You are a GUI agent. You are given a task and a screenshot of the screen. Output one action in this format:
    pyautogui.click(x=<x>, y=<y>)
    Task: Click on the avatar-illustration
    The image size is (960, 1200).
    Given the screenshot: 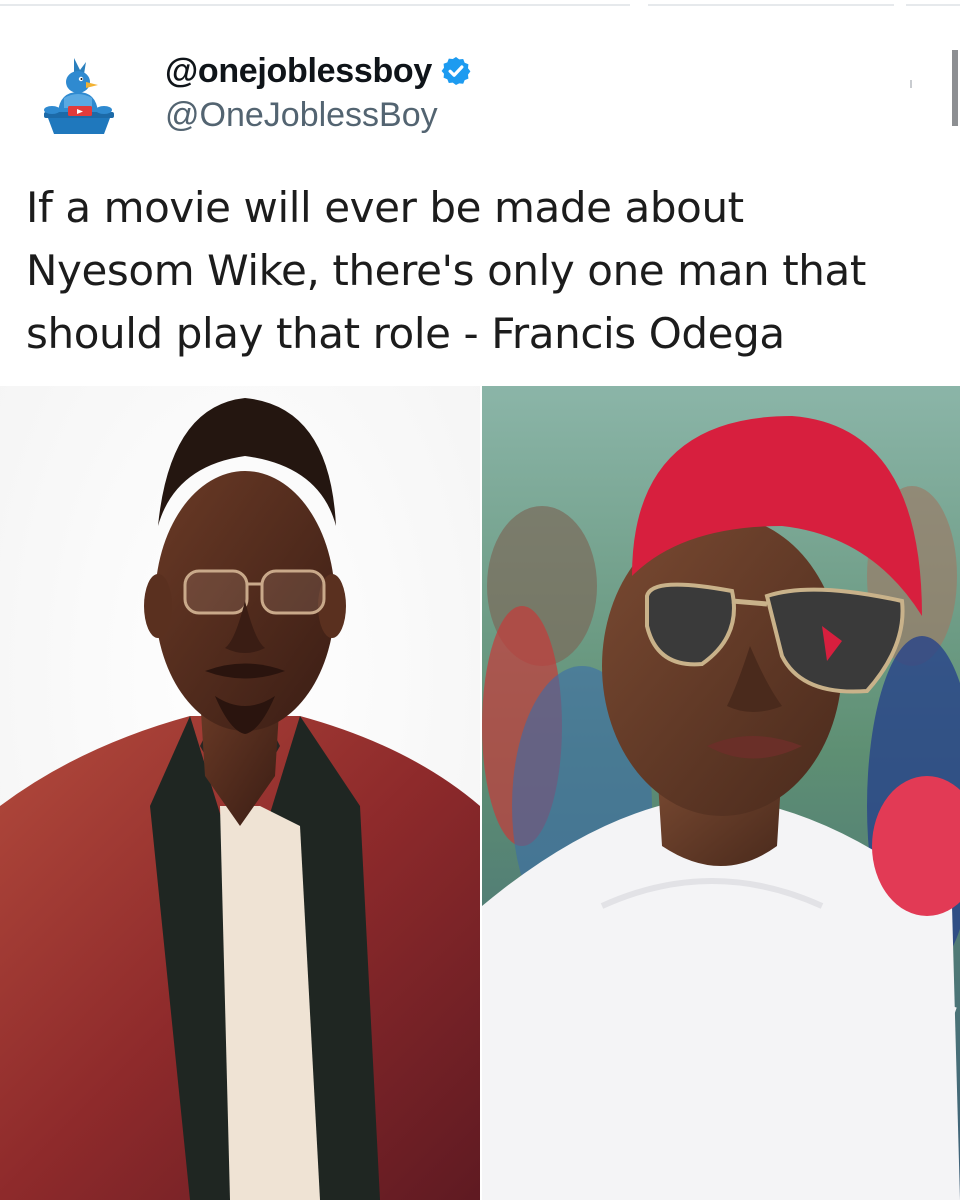 What is the action you would take?
    pyautogui.click(x=79, y=97)
    